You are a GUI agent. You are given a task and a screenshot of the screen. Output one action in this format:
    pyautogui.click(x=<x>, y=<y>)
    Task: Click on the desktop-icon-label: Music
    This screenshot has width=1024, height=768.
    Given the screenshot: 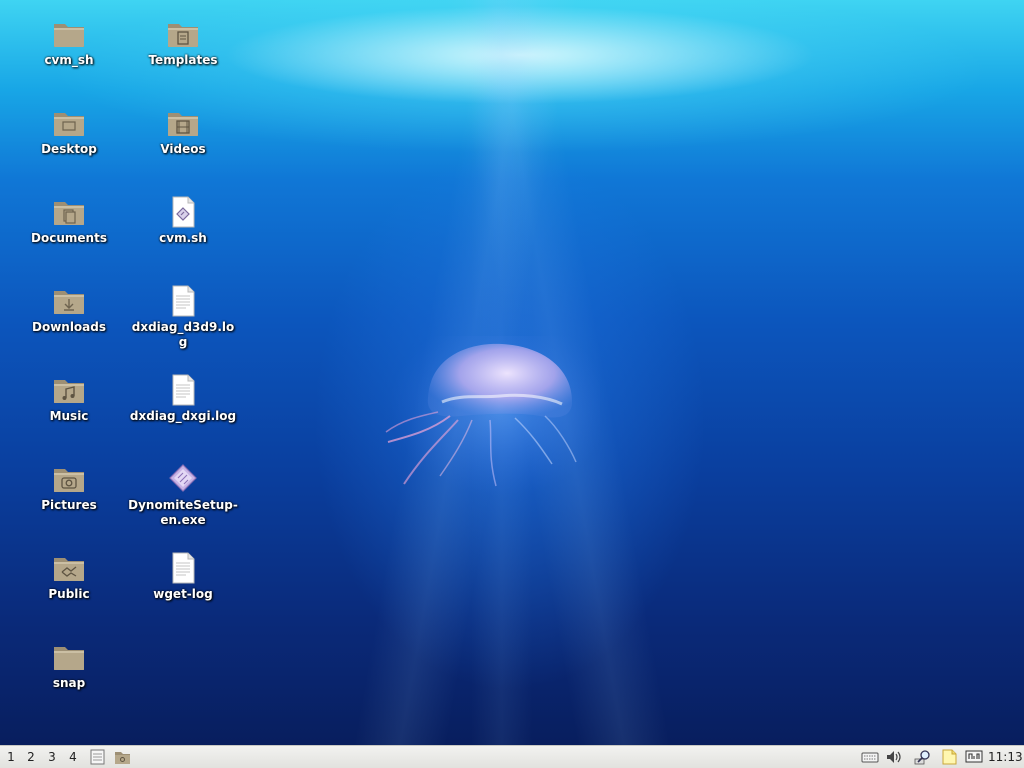 What is the action you would take?
    pyautogui.click(x=69, y=416)
    